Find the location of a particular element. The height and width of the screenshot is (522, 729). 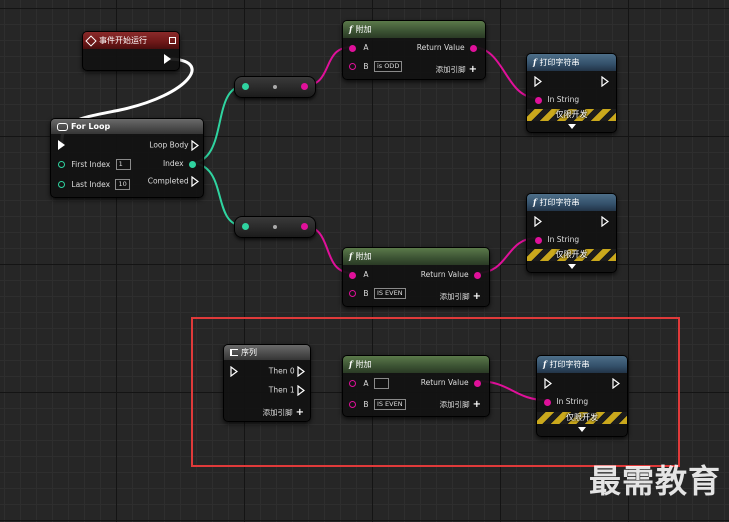

print-top-exec-in-pin is located at coordinates (538, 81).